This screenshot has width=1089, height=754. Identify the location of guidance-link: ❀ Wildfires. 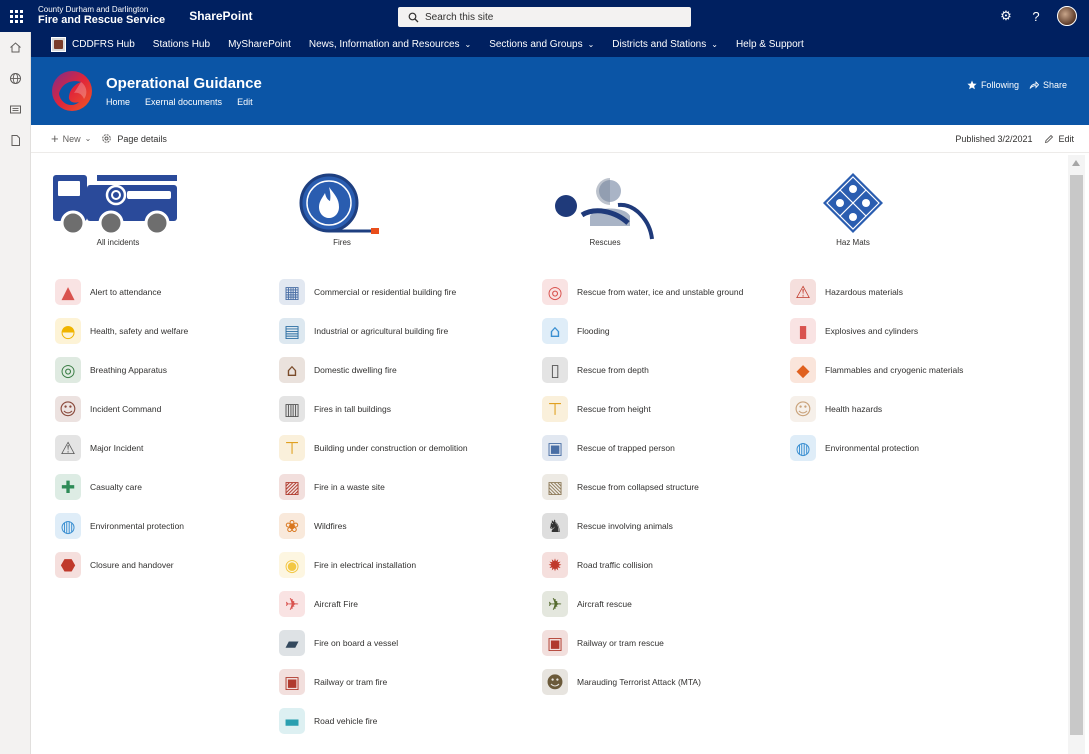
(312, 526).